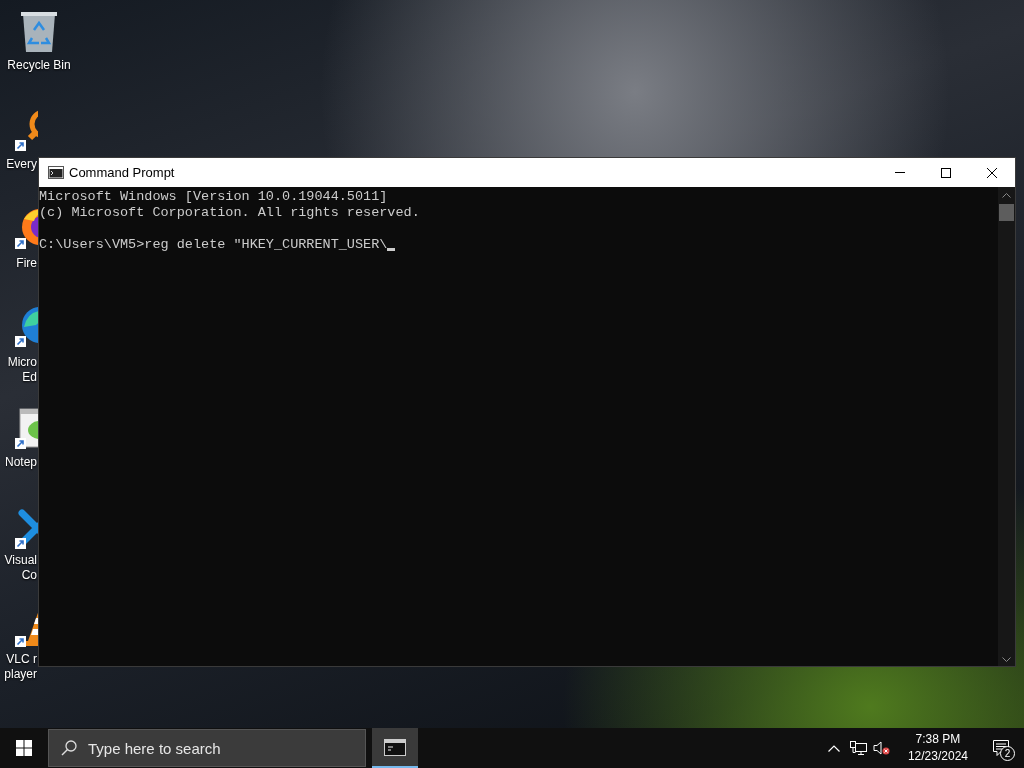 The image size is (1024, 768). I want to click on network-icon, so click(858, 748).